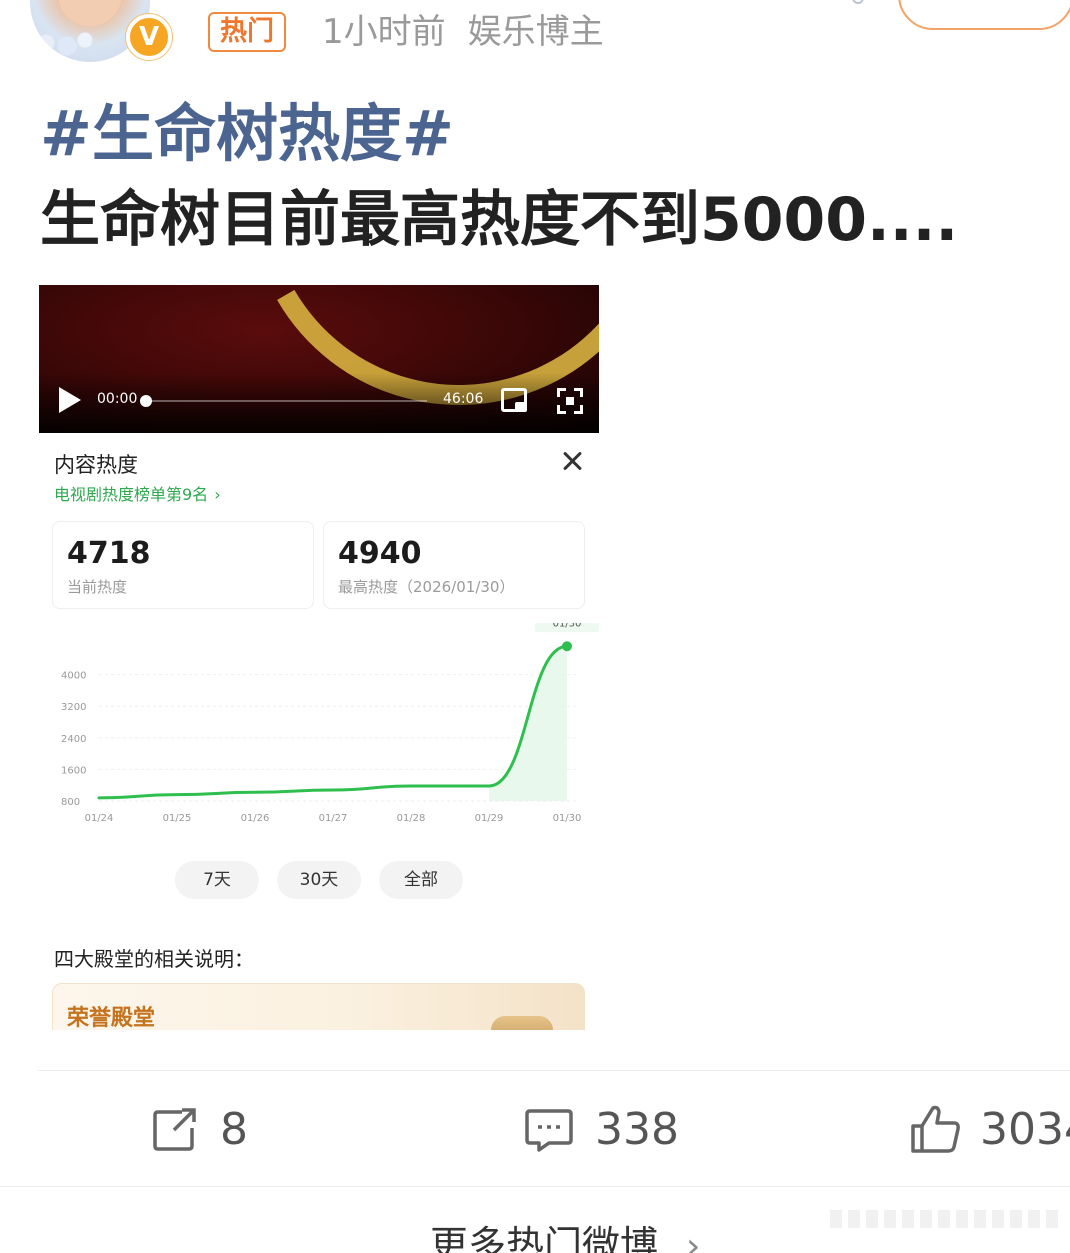 The width and height of the screenshot is (1070, 1253). Describe the element at coordinates (514, 400) in the screenshot. I see `picture-in-picture-icon` at that location.